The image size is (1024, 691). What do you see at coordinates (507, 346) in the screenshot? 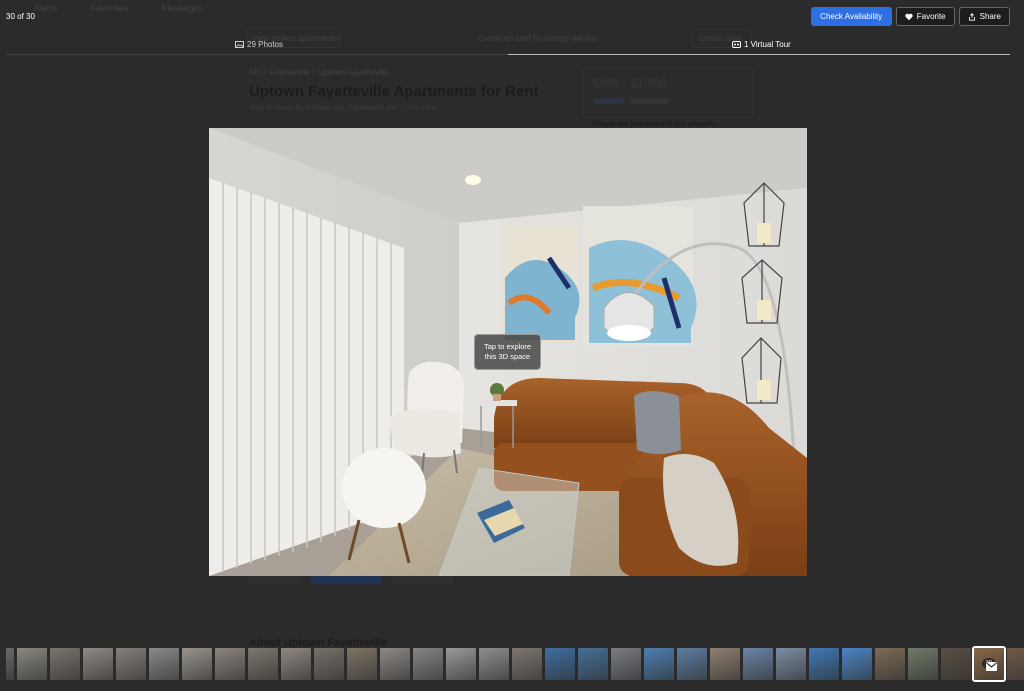
I see `tooltip-line-1: Tap to explore` at bounding box center [507, 346].